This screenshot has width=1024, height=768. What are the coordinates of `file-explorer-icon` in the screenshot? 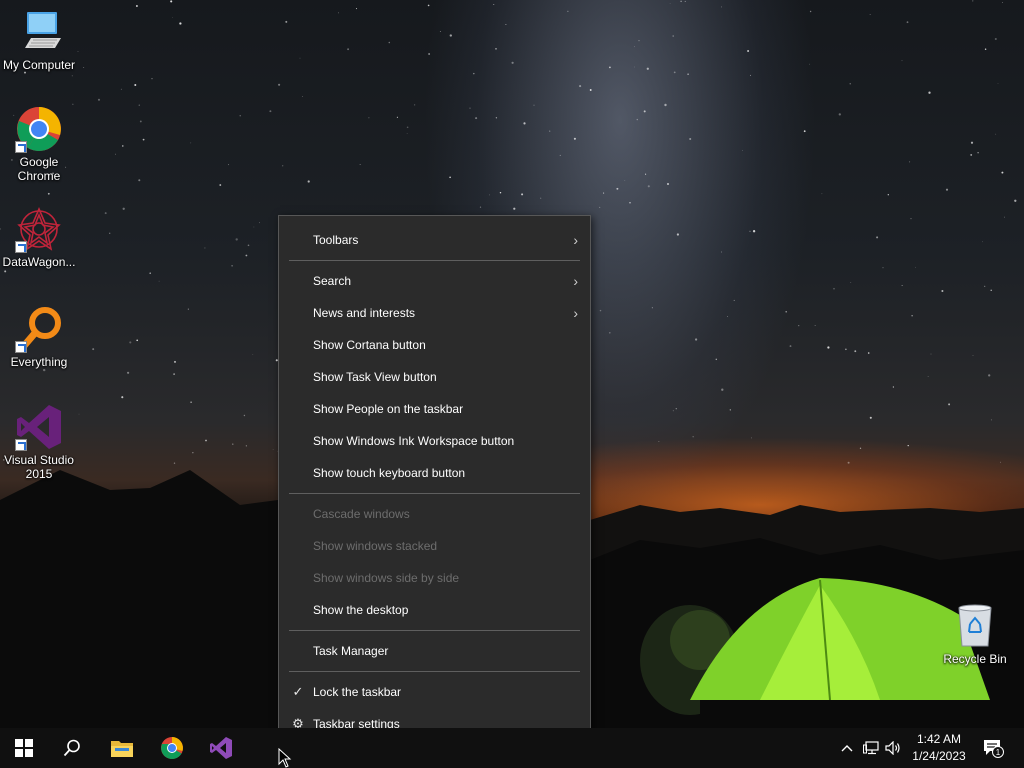 It's located at (122, 749).